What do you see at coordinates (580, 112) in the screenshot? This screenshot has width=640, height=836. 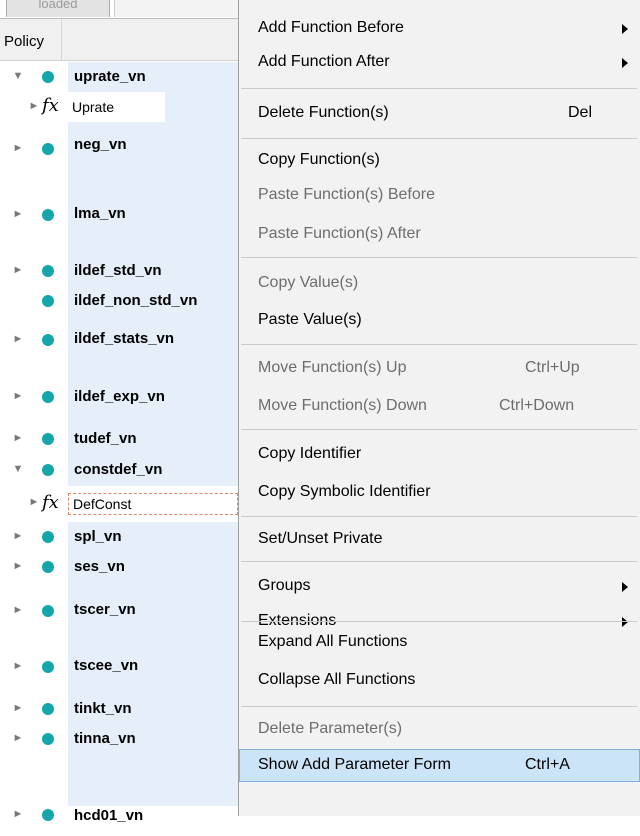 I see `menu-item-shortcut: Del` at bounding box center [580, 112].